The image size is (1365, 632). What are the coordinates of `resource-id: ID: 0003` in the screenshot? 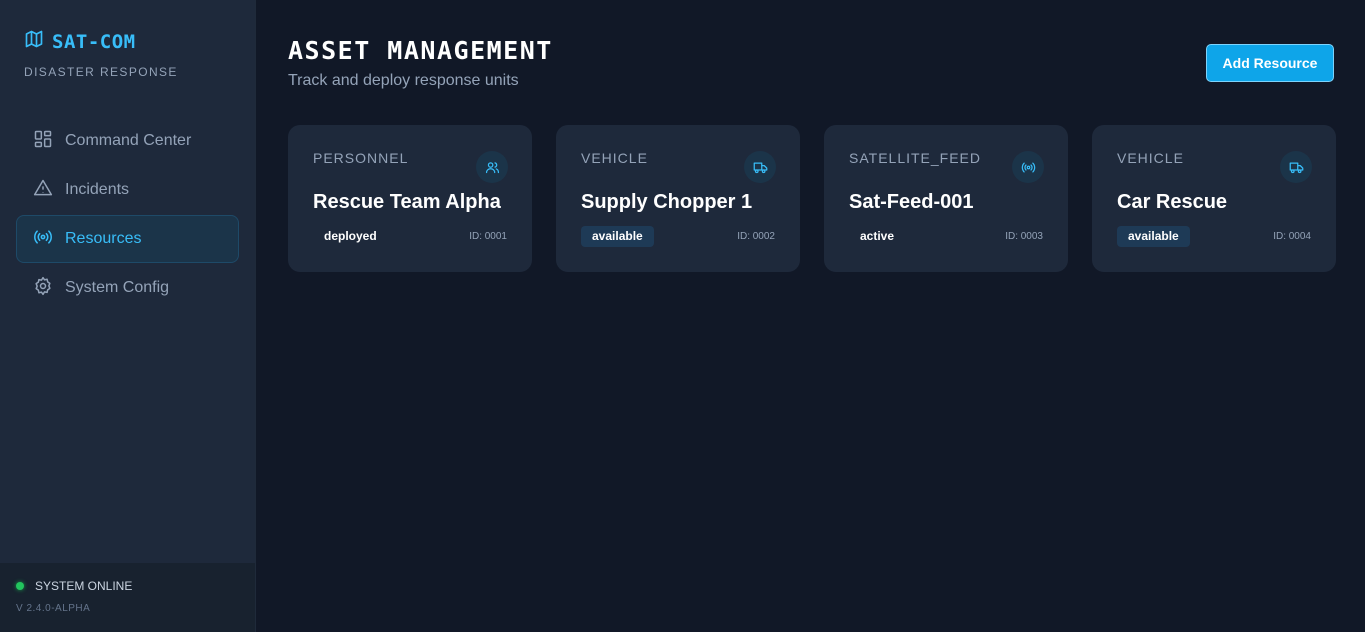 It's located at (1024, 236).